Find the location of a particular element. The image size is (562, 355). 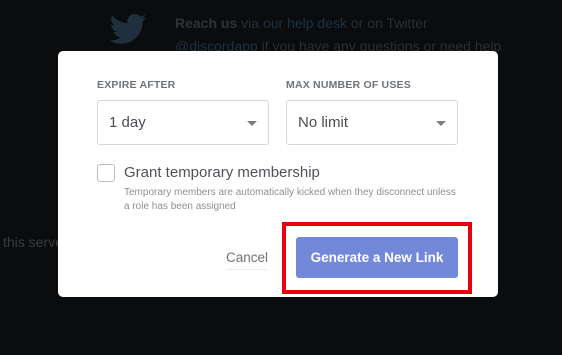

reach-us-text: Reach us is located at coordinates (206, 23).